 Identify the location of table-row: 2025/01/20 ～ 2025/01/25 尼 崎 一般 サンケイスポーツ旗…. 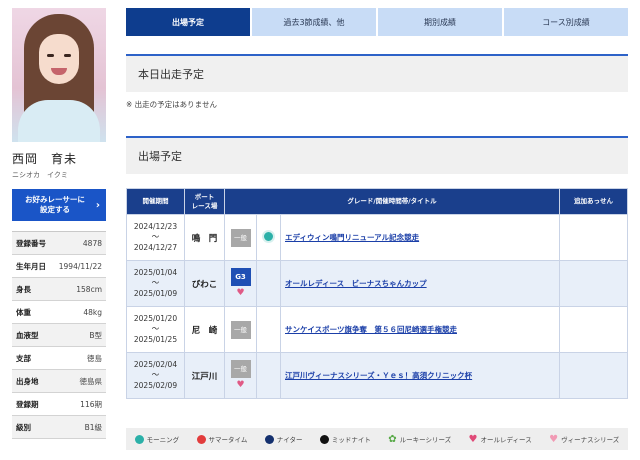
(377, 329).